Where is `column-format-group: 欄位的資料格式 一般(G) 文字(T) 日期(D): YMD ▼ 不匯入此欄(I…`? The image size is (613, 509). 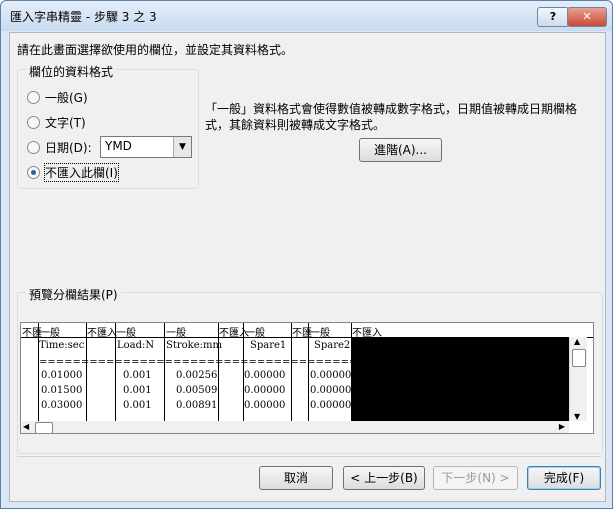 column-format-group: 欄位的資料格式 一般(G) 文字(T) 日期(D): YMD ▼ 不匯入此欄(I… is located at coordinates (108, 126).